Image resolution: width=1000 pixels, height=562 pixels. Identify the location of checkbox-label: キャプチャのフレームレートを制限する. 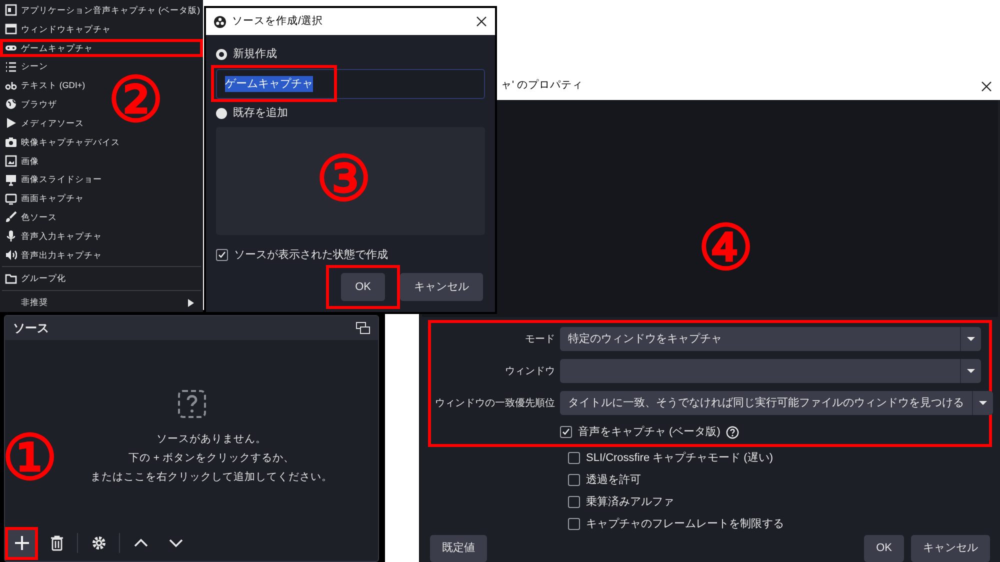
(685, 524).